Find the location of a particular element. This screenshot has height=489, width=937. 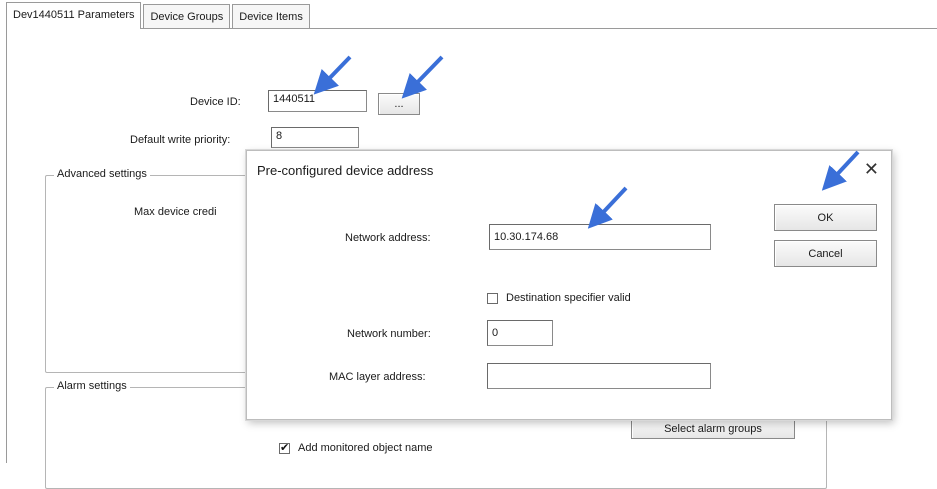

arrow-network-address is located at coordinates (607, 207).